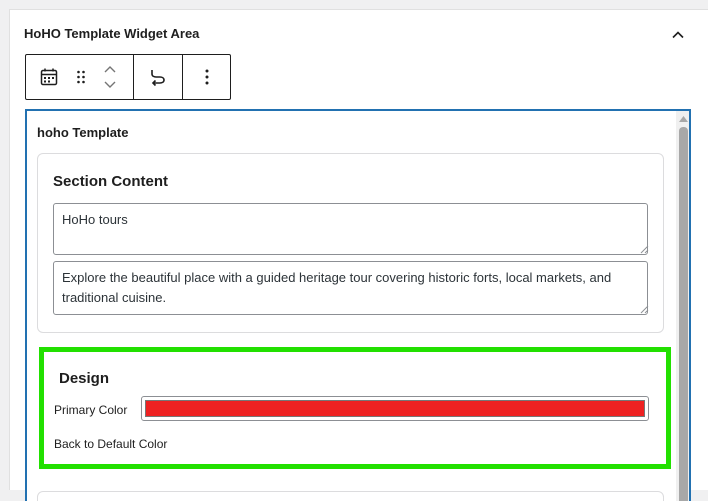  I want to click on primary-color-input, so click(395, 408).